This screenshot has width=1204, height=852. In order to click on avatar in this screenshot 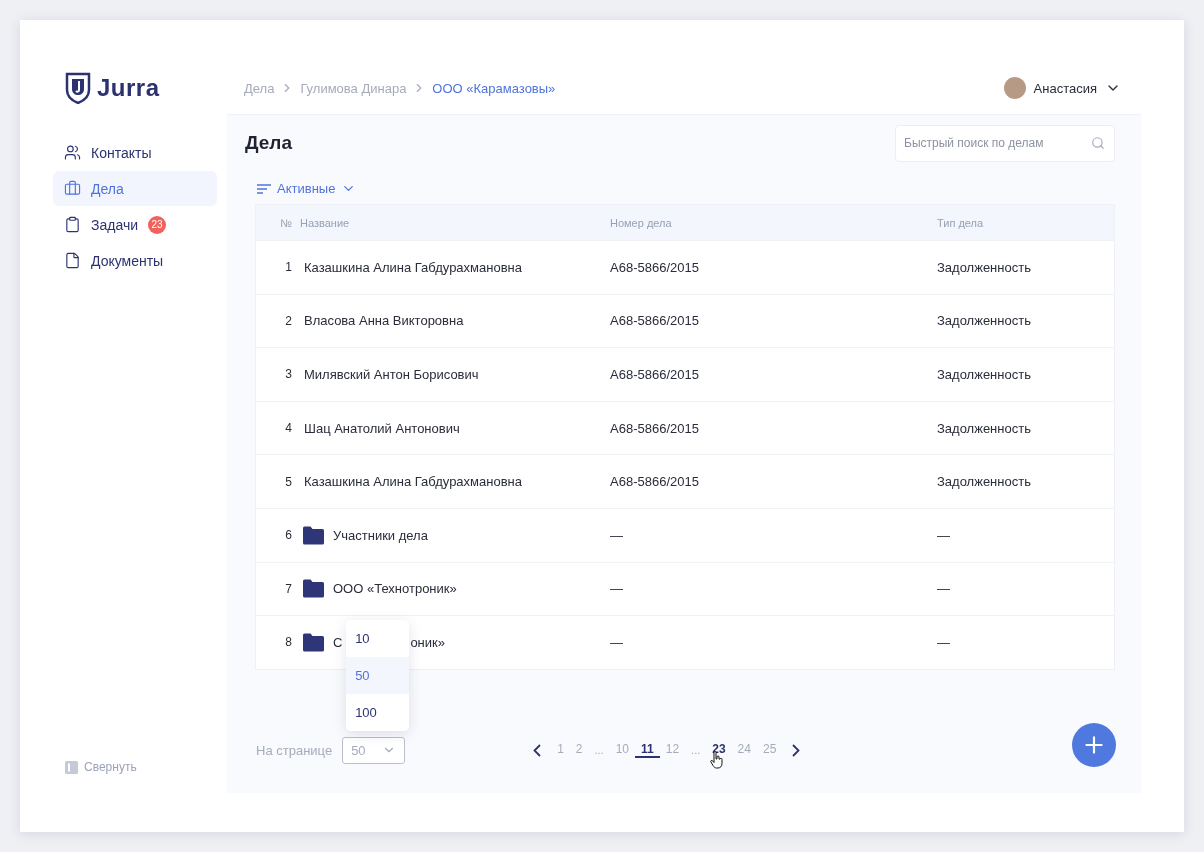, I will do `click(1014, 88)`.